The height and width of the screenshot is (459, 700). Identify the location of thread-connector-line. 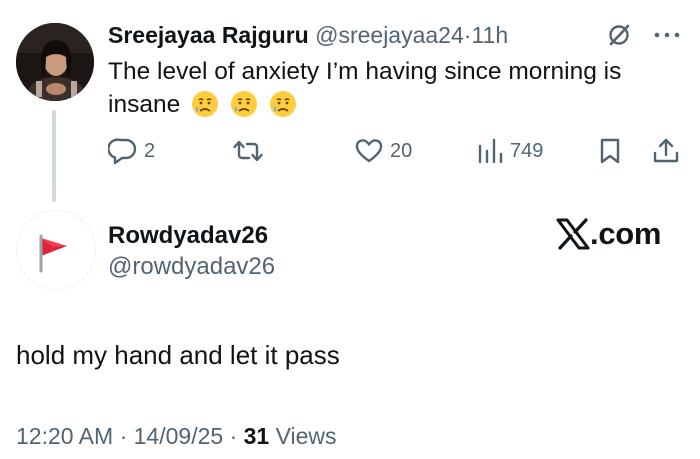
(54, 156).